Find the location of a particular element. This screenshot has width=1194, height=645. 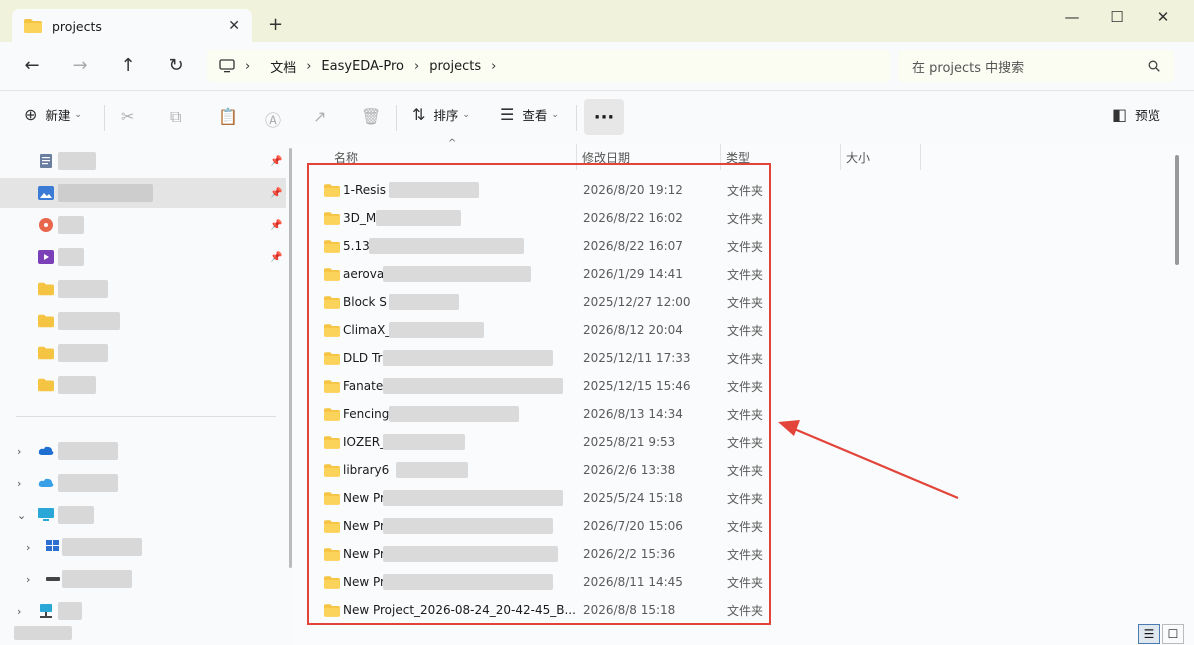

annotation-arrow is located at coordinates (868, 460).